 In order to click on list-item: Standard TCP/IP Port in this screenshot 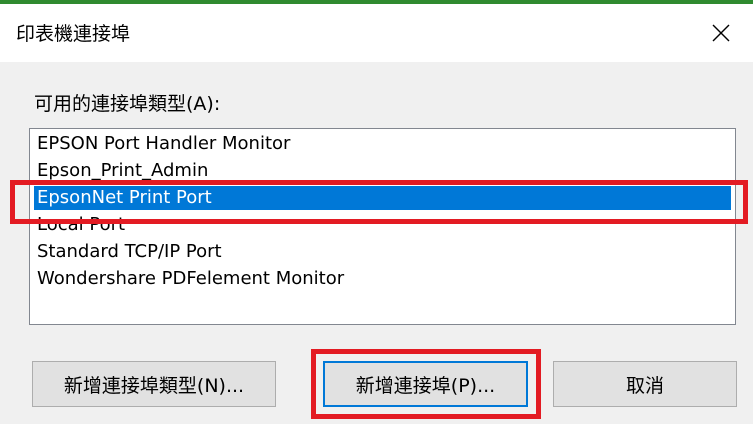, I will do `click(382, 252)`.